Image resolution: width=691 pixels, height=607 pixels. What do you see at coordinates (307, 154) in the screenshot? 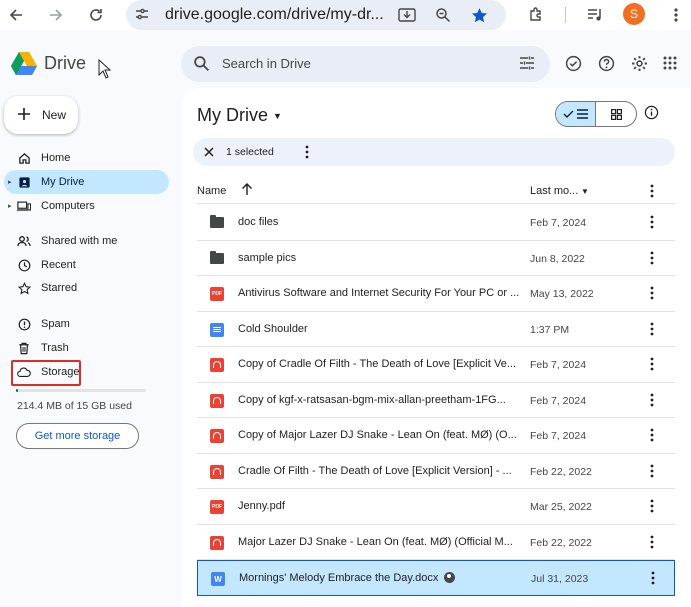
I see `selection-more-actions-icon` at bounding box center [307, 154].